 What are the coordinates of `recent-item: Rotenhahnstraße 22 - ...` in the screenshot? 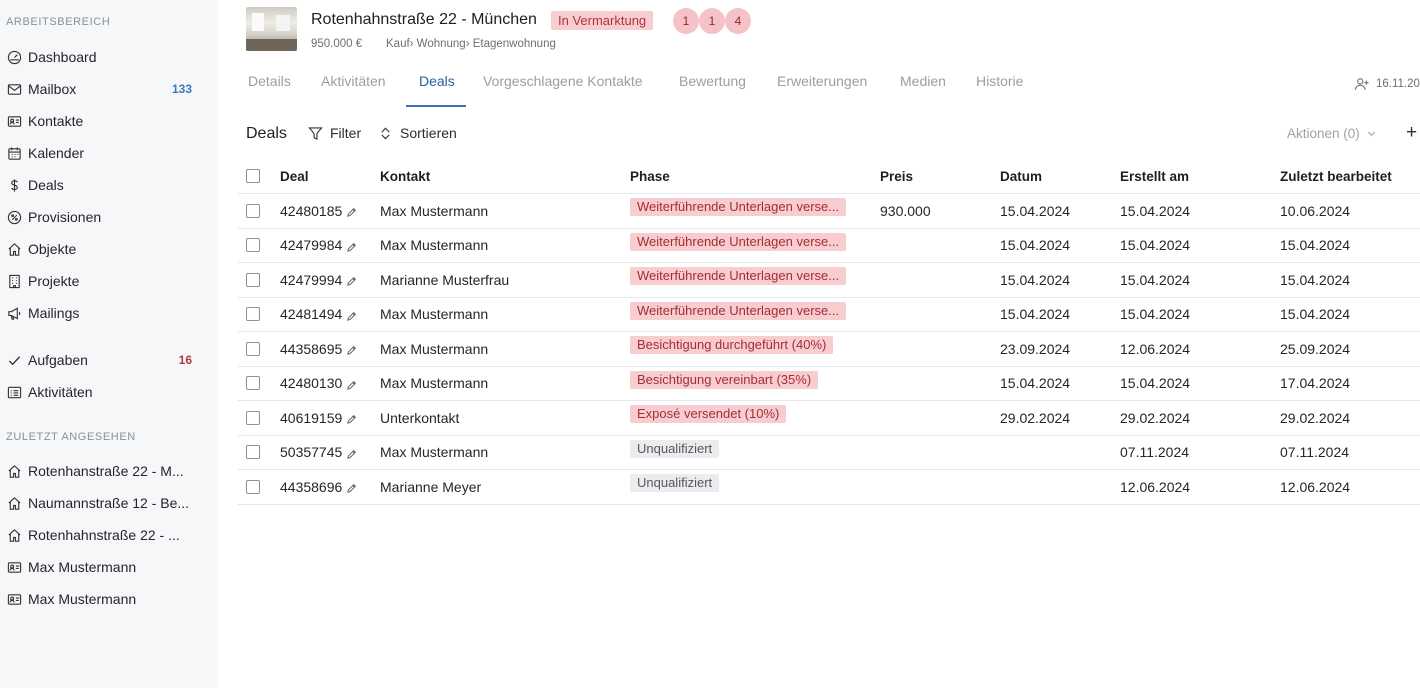 It's located at (109, 535).